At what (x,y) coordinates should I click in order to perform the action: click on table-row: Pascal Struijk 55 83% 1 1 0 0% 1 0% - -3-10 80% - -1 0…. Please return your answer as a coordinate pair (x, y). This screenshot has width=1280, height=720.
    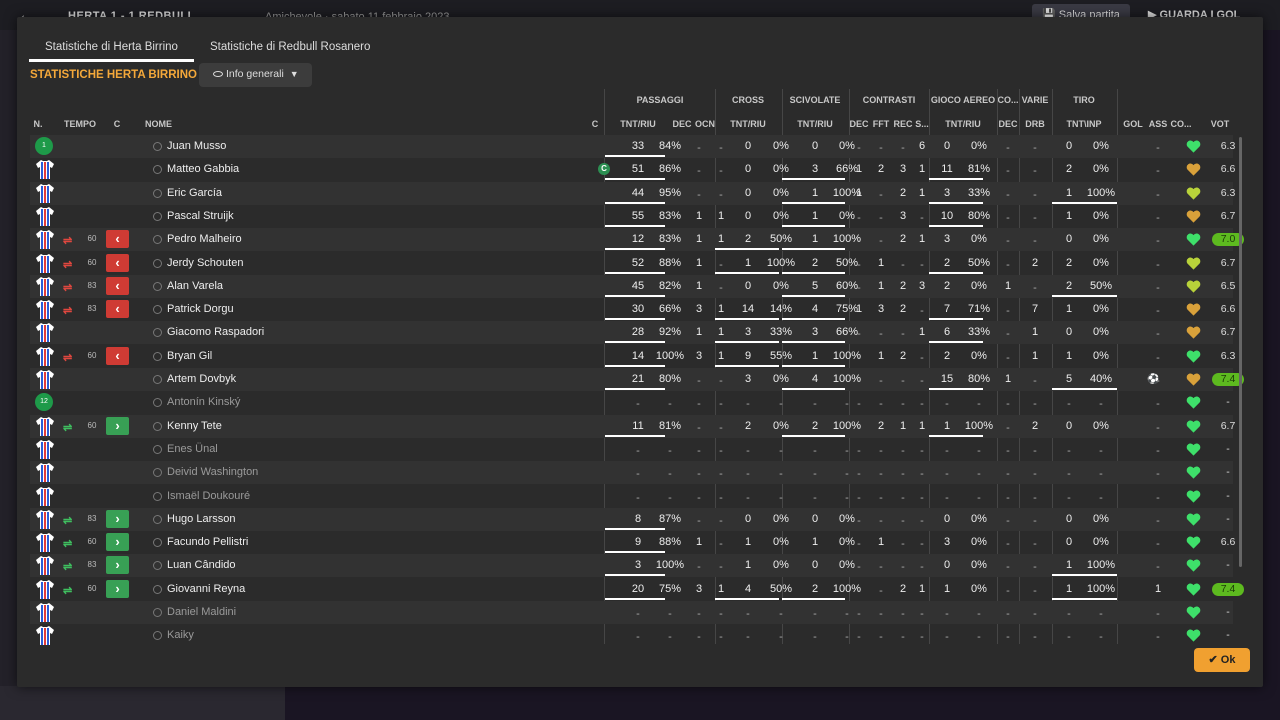
    Looking at the image, I should click on (632, 216).